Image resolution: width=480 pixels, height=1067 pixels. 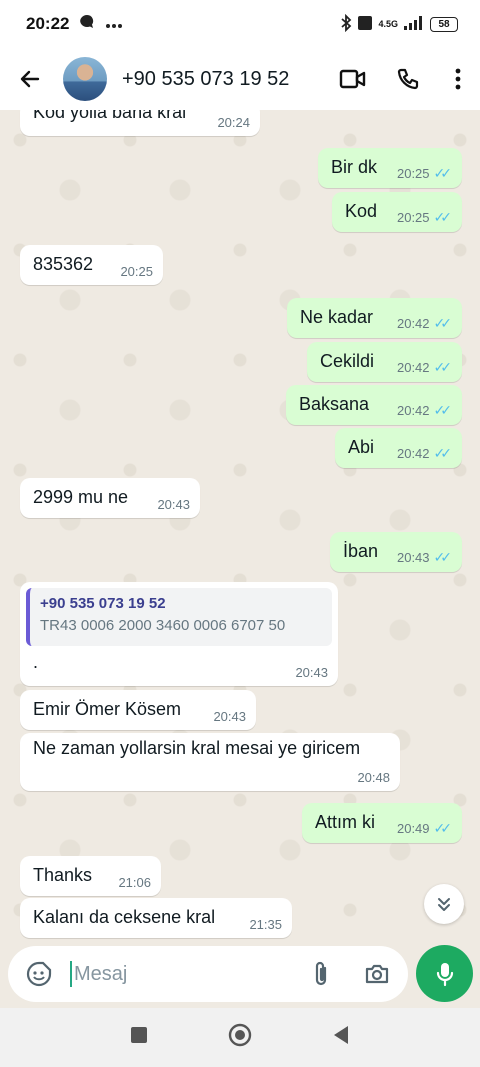 I want to click on system-nav-bar, so click(x=240, y=1037).